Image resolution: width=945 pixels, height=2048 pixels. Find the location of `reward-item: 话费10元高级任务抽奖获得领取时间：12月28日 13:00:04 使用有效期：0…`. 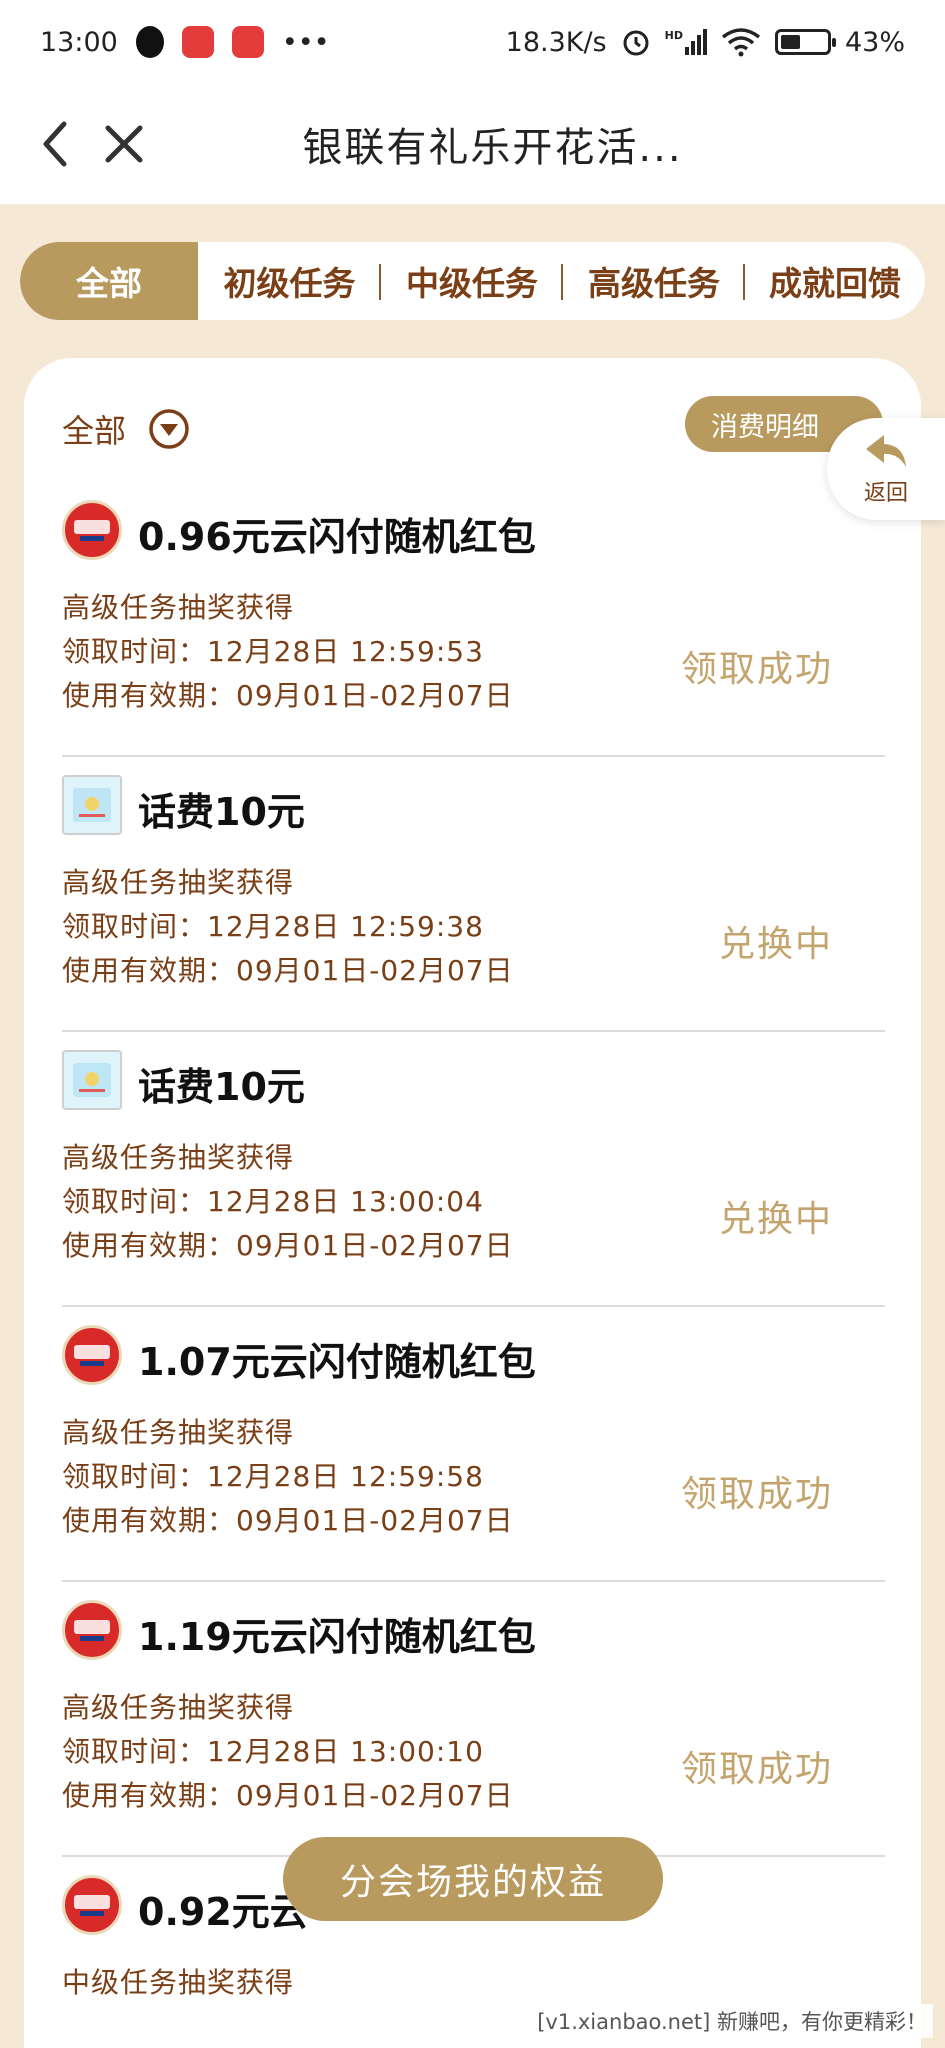

reward-item: 话费10元高级任务抽奖获得领取时间：12月28日 13:00:04 使用有效期：0… is located at coordinates (473, 1169).